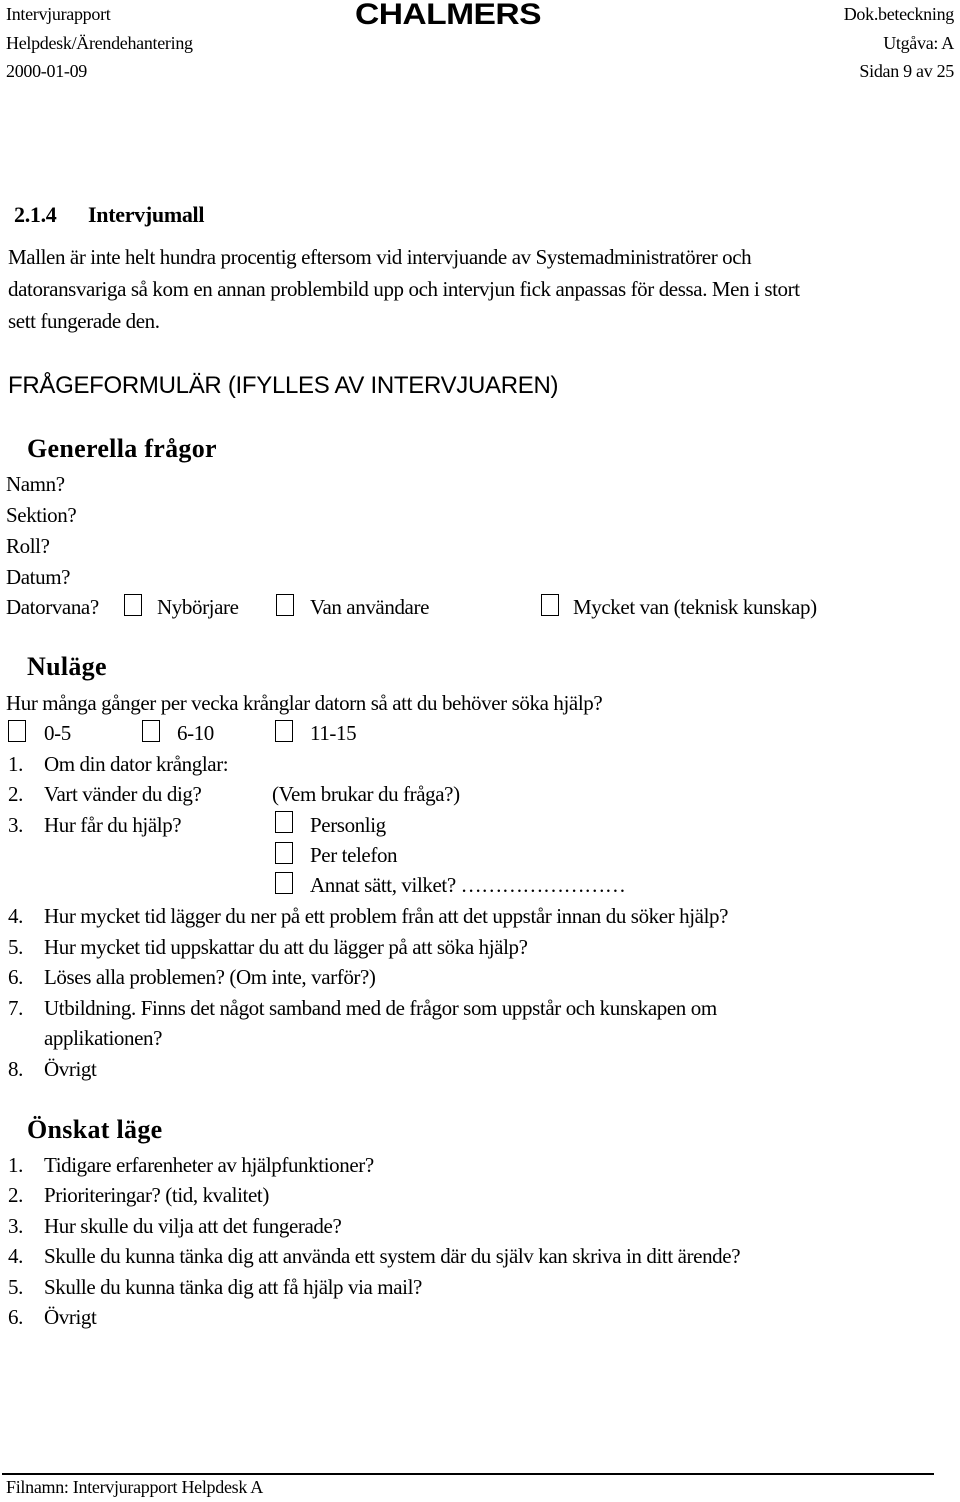  What do you see at coordinates (103, 1038) in the screenshot?
I see `item-text-continuation: applikationen?` at bounding box center [103, 1038].